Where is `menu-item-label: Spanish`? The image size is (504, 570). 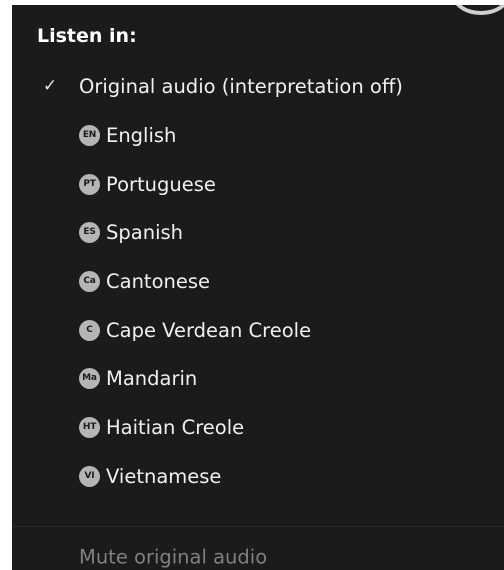
menu-item-label: Spanish is located at coordinates (145, 232).